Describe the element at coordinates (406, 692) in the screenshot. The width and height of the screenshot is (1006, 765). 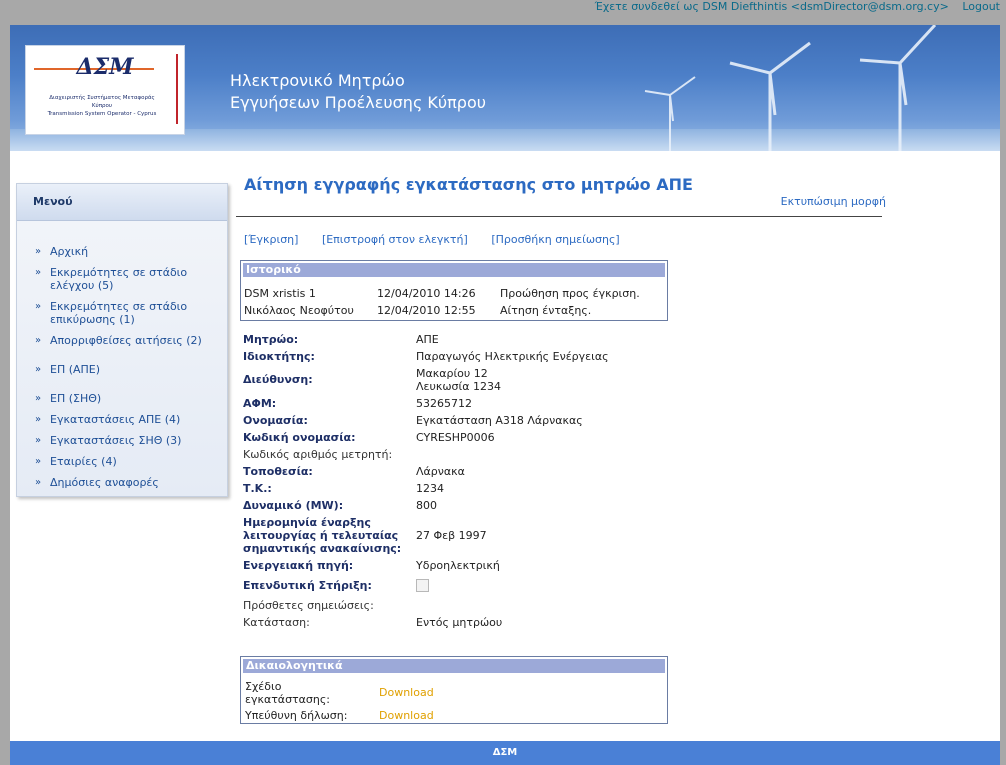
I see `download-installation-plan-link: Download` at that location.